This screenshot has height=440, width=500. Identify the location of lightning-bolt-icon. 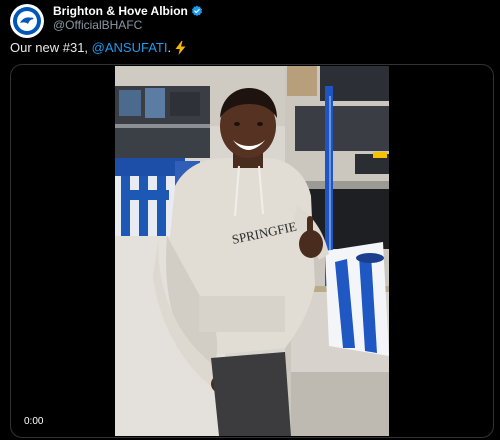
(180, 47).